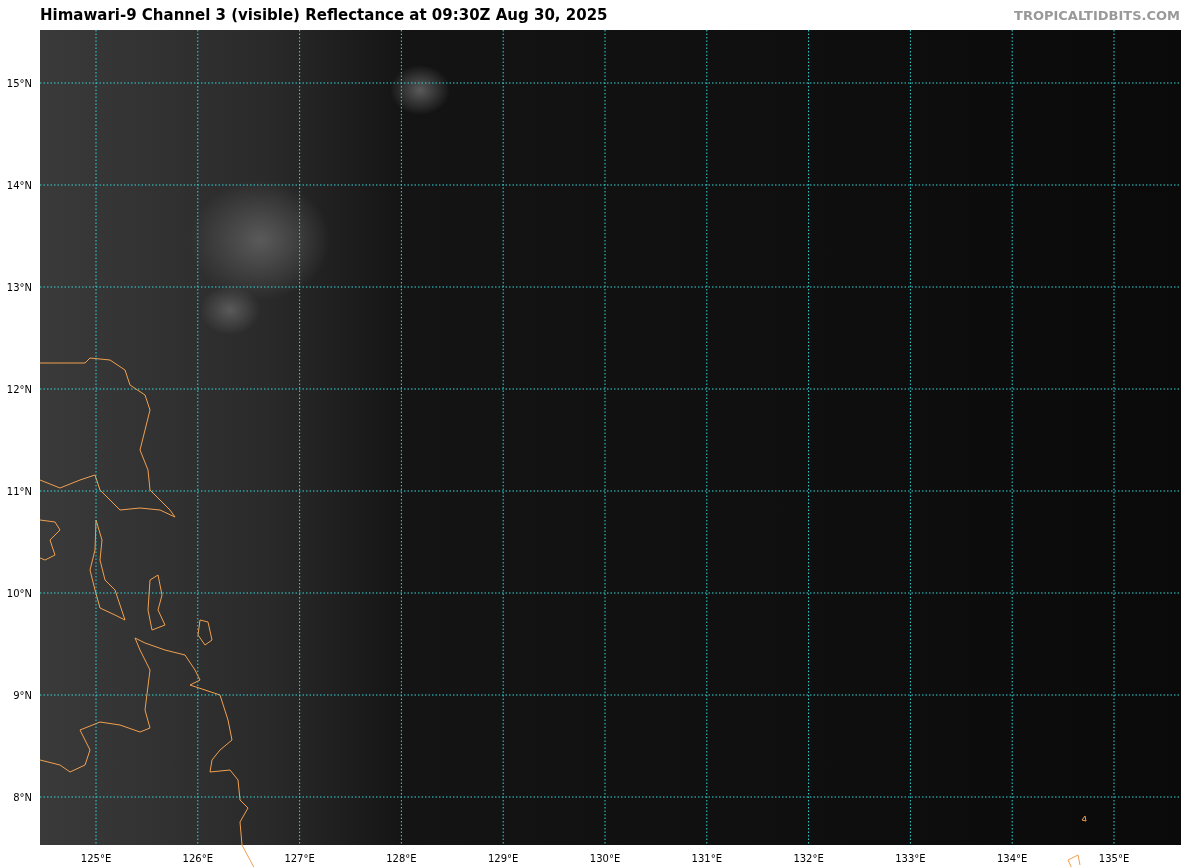  I want to click on longitude-label: 128°E, so click(401, 858).